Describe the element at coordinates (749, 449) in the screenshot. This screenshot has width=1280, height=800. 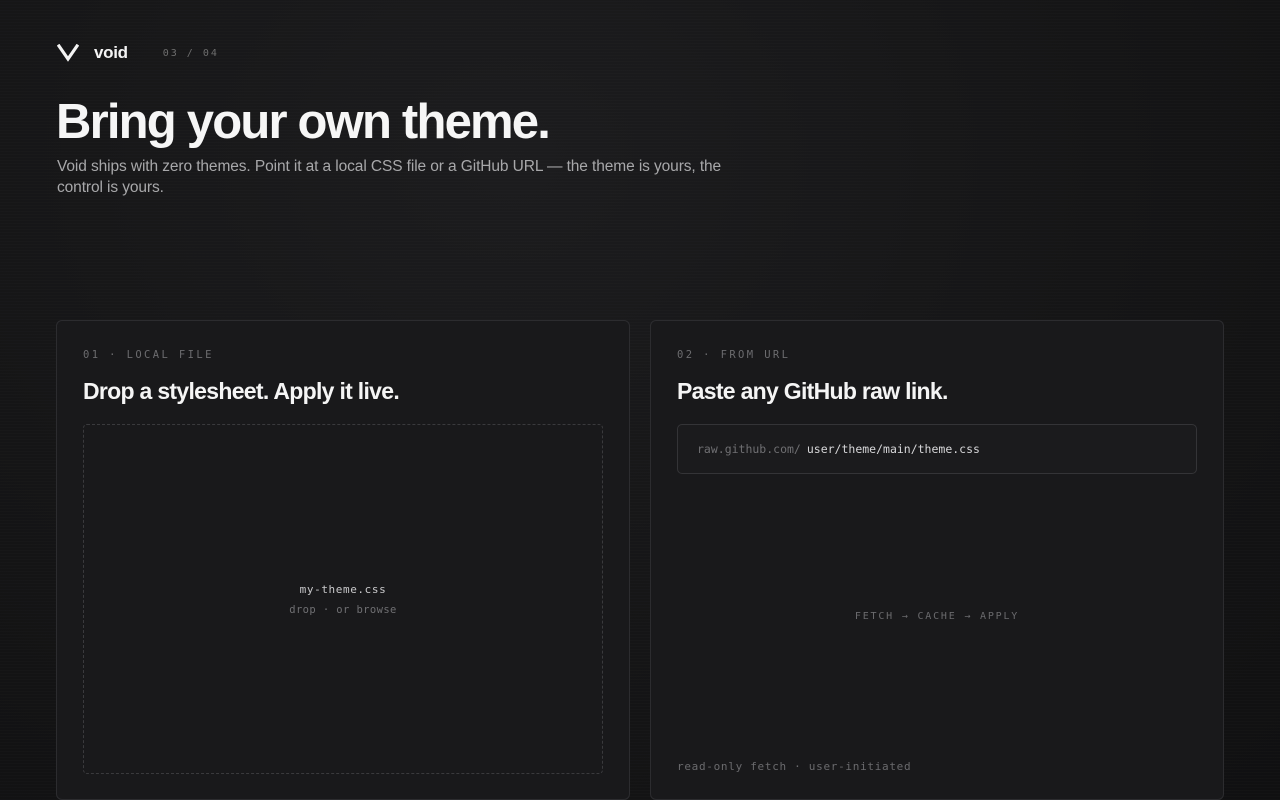
I see `url-prefix: raw.github.com/` at that location.